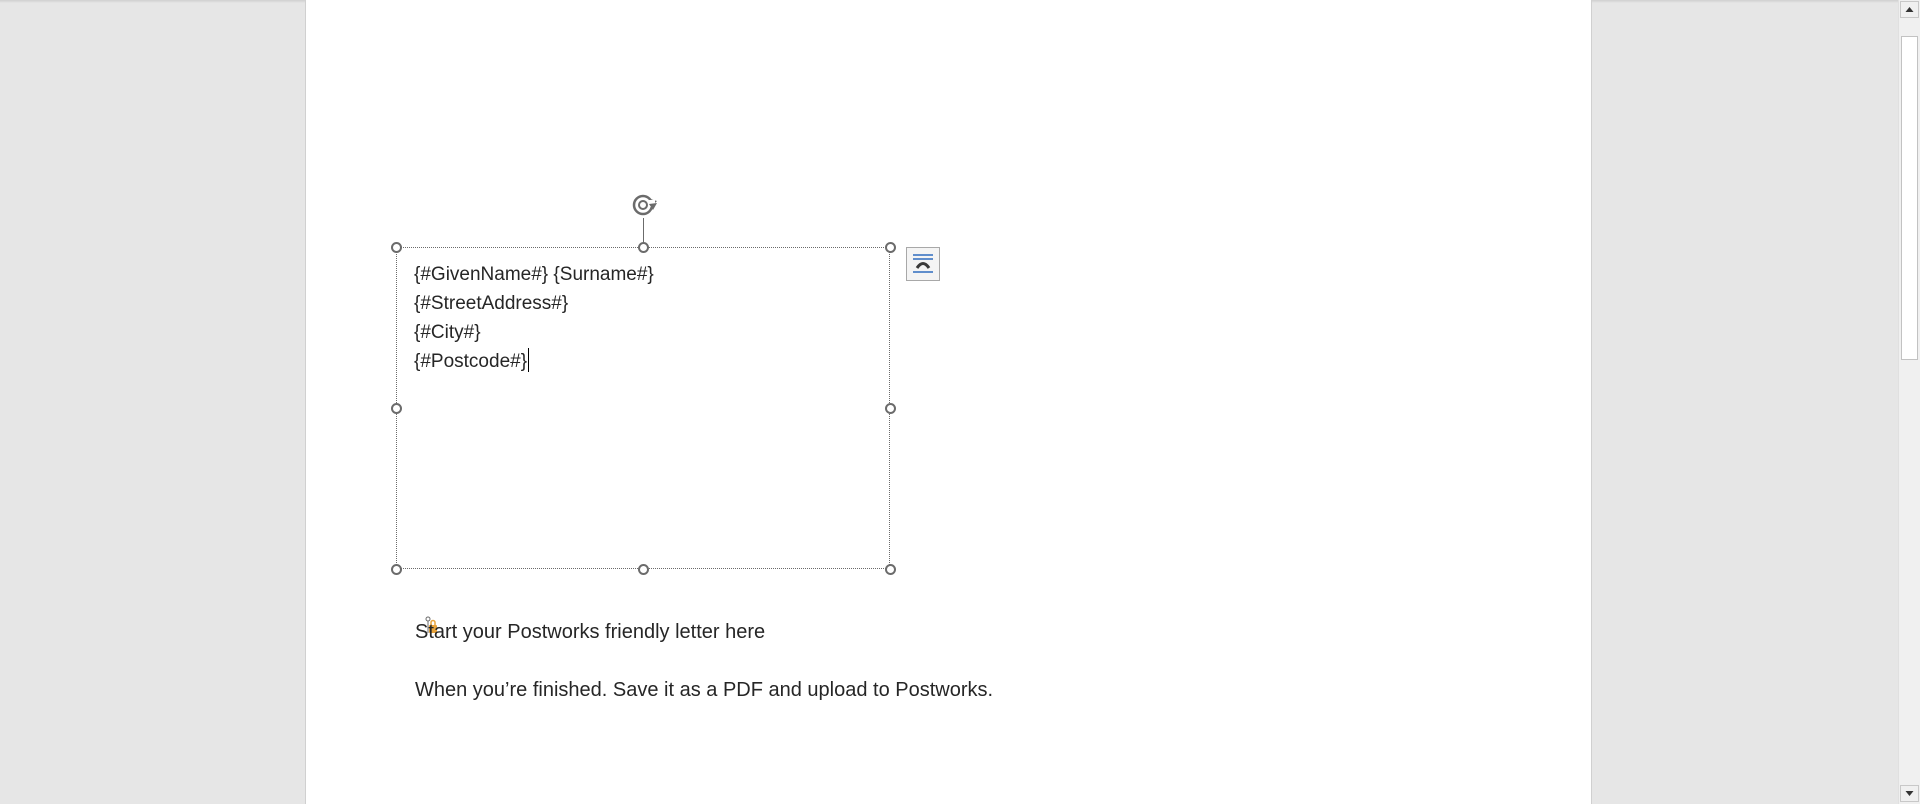 The image size is (1920, 804). I want to click on resize-handle-top, so click(643, 247).